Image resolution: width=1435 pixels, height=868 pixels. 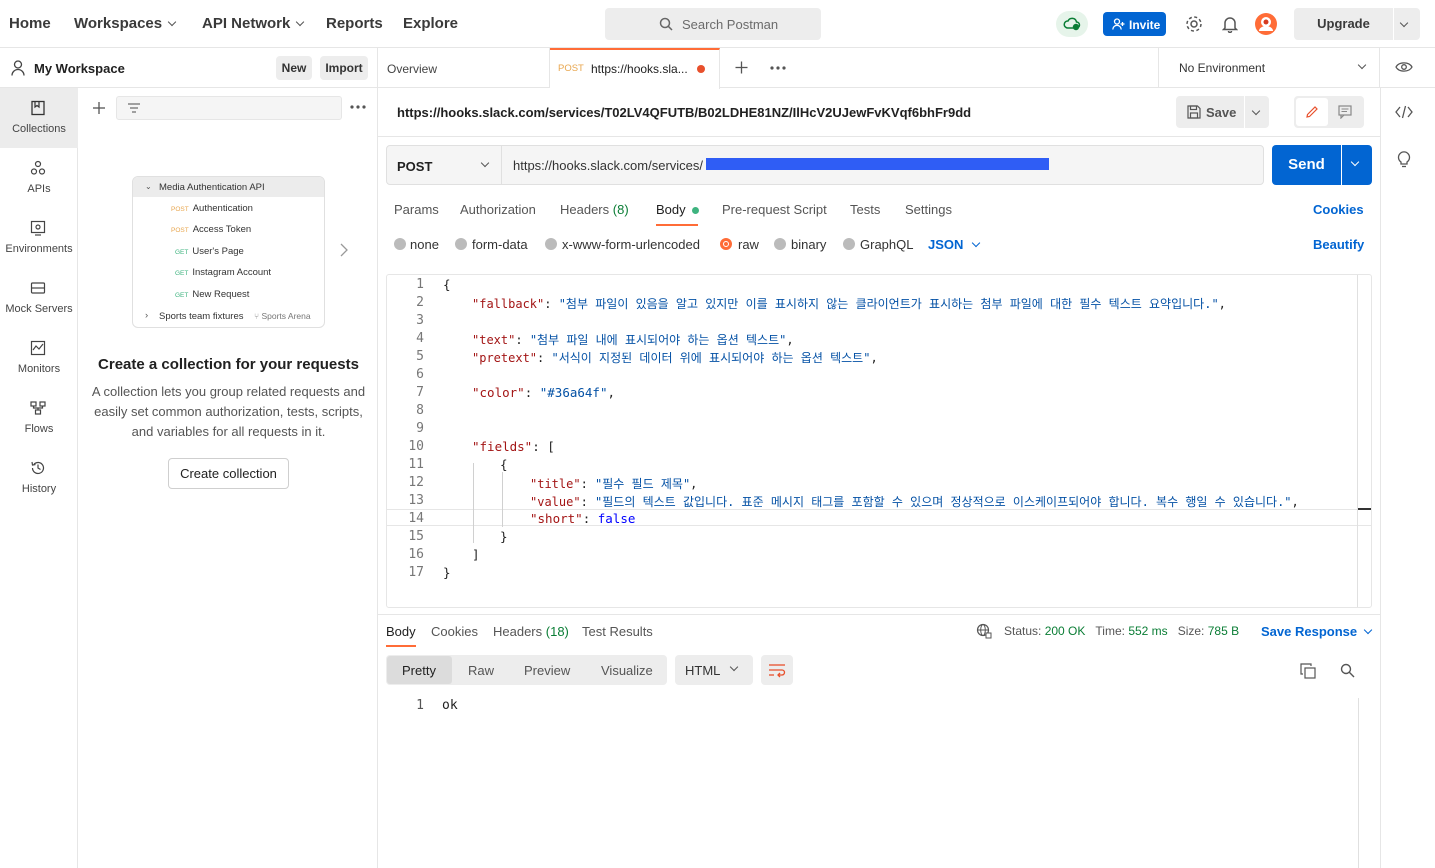 I want to click on radio-graphql, so click(x=849, y=244).